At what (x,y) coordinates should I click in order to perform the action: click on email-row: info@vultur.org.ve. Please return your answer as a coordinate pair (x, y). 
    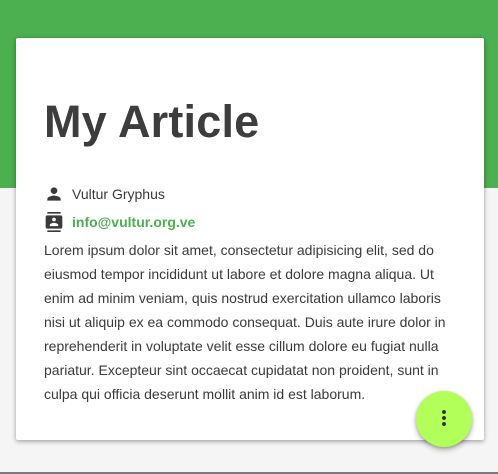
    Looking at the image, I should click on (119, 222).